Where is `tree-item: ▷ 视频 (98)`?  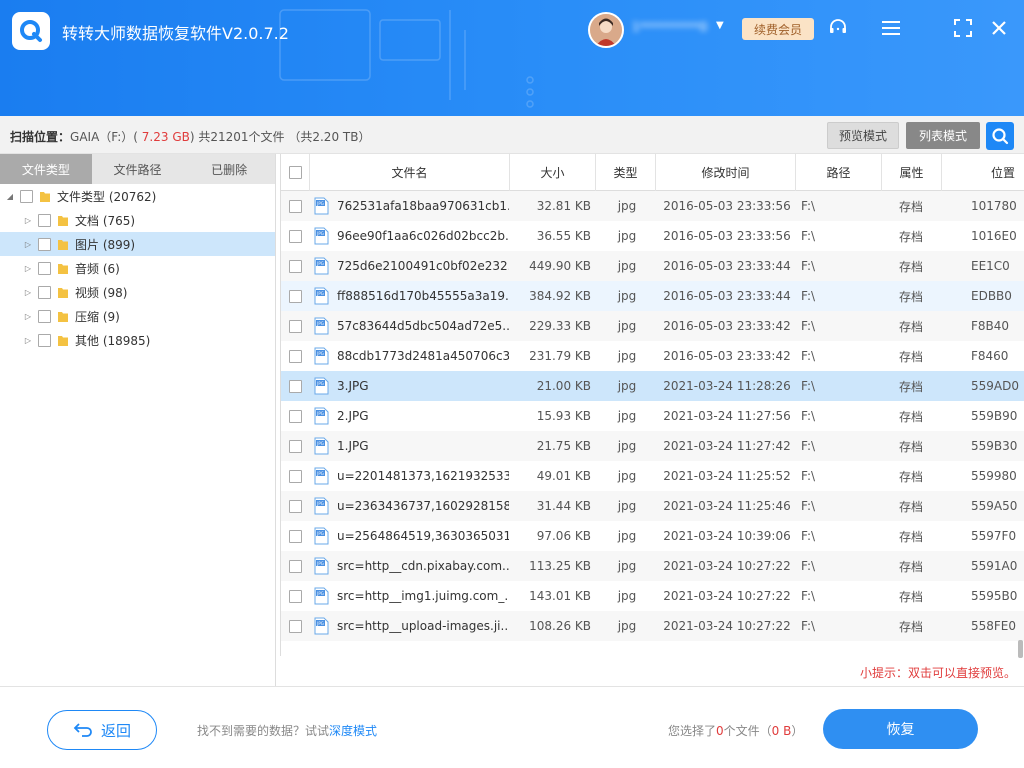 tree-item: ▷ 视频 (98) is located at coordinates (137, 292).